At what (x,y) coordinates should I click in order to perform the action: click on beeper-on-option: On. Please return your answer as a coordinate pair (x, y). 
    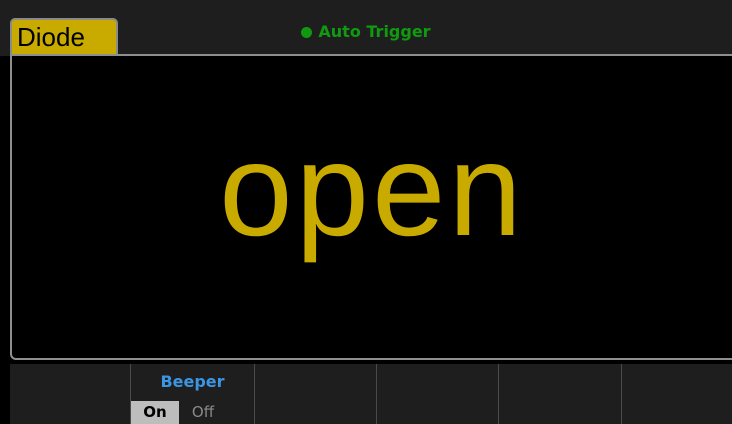
    Looking at the image, I should click on (155, 412).